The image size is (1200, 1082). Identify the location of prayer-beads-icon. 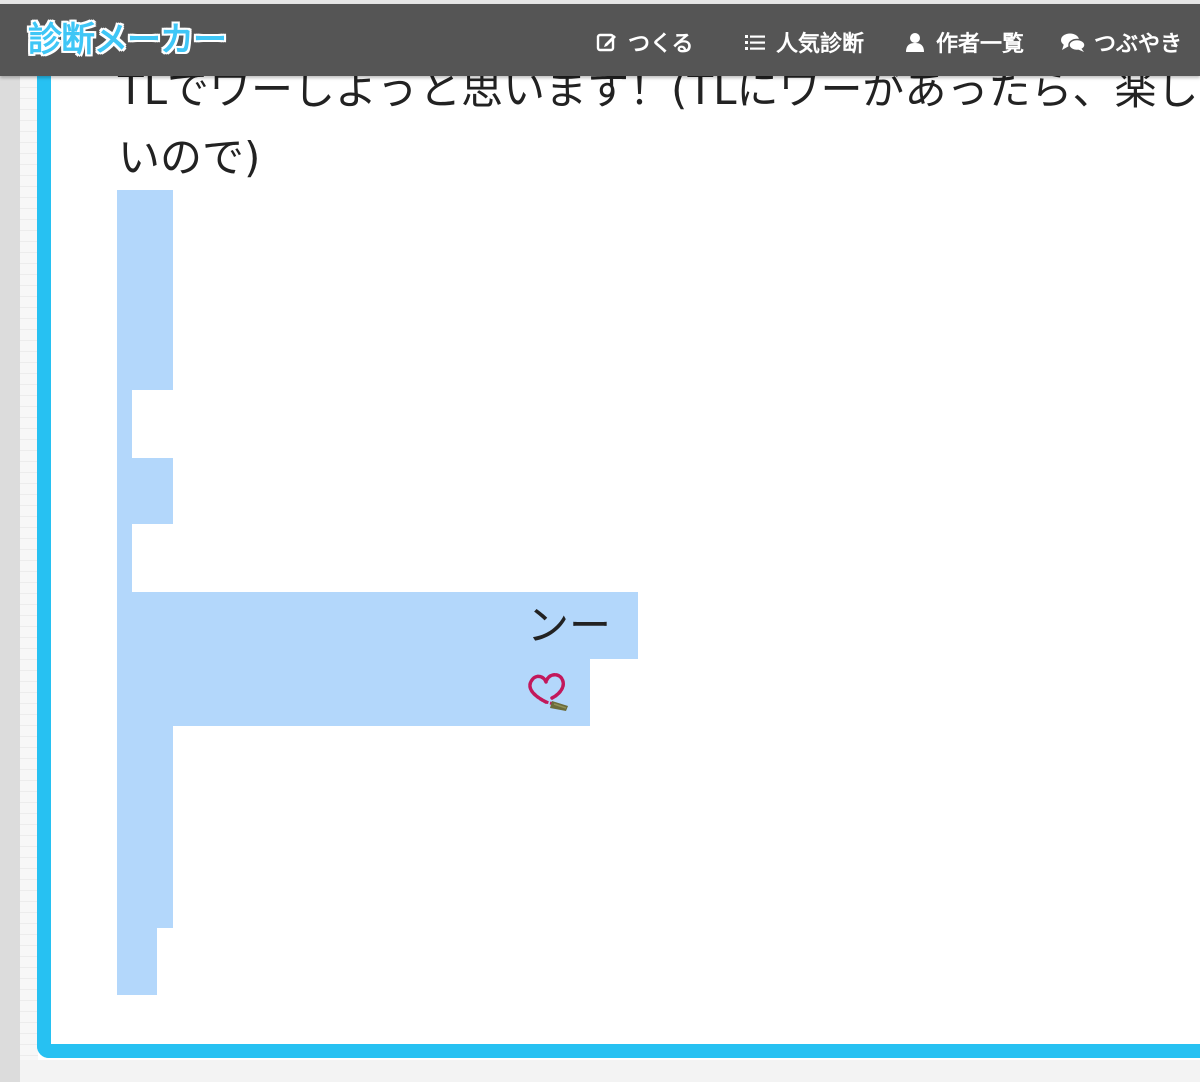
(548, 690).